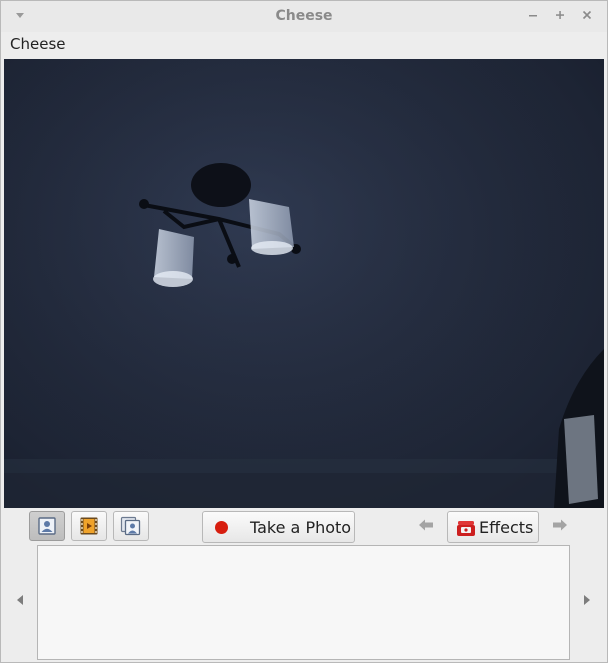 The height and width of the screenshot is (663, 608). I want to click on take-photo-label: Take a Photo, so click(301, 527).